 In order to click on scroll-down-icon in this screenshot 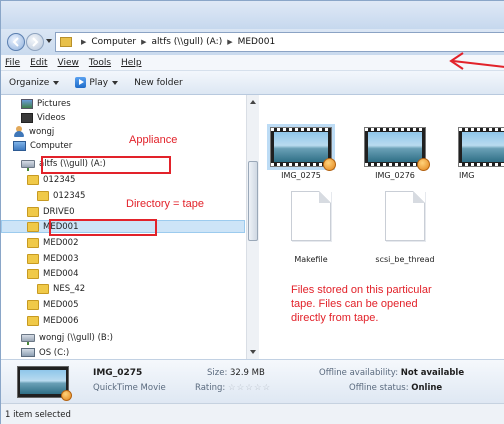, I will do `click(253, 352)`.